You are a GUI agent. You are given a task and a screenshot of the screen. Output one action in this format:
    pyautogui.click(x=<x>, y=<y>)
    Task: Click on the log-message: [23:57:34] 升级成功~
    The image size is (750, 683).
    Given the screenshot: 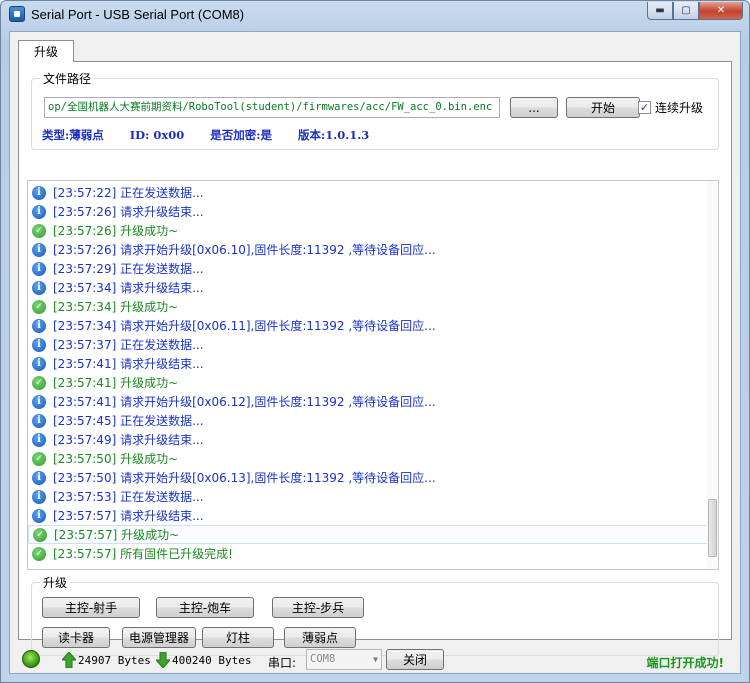 What is the action you would take?
    pyautogui.click(x=116, y=307)
    